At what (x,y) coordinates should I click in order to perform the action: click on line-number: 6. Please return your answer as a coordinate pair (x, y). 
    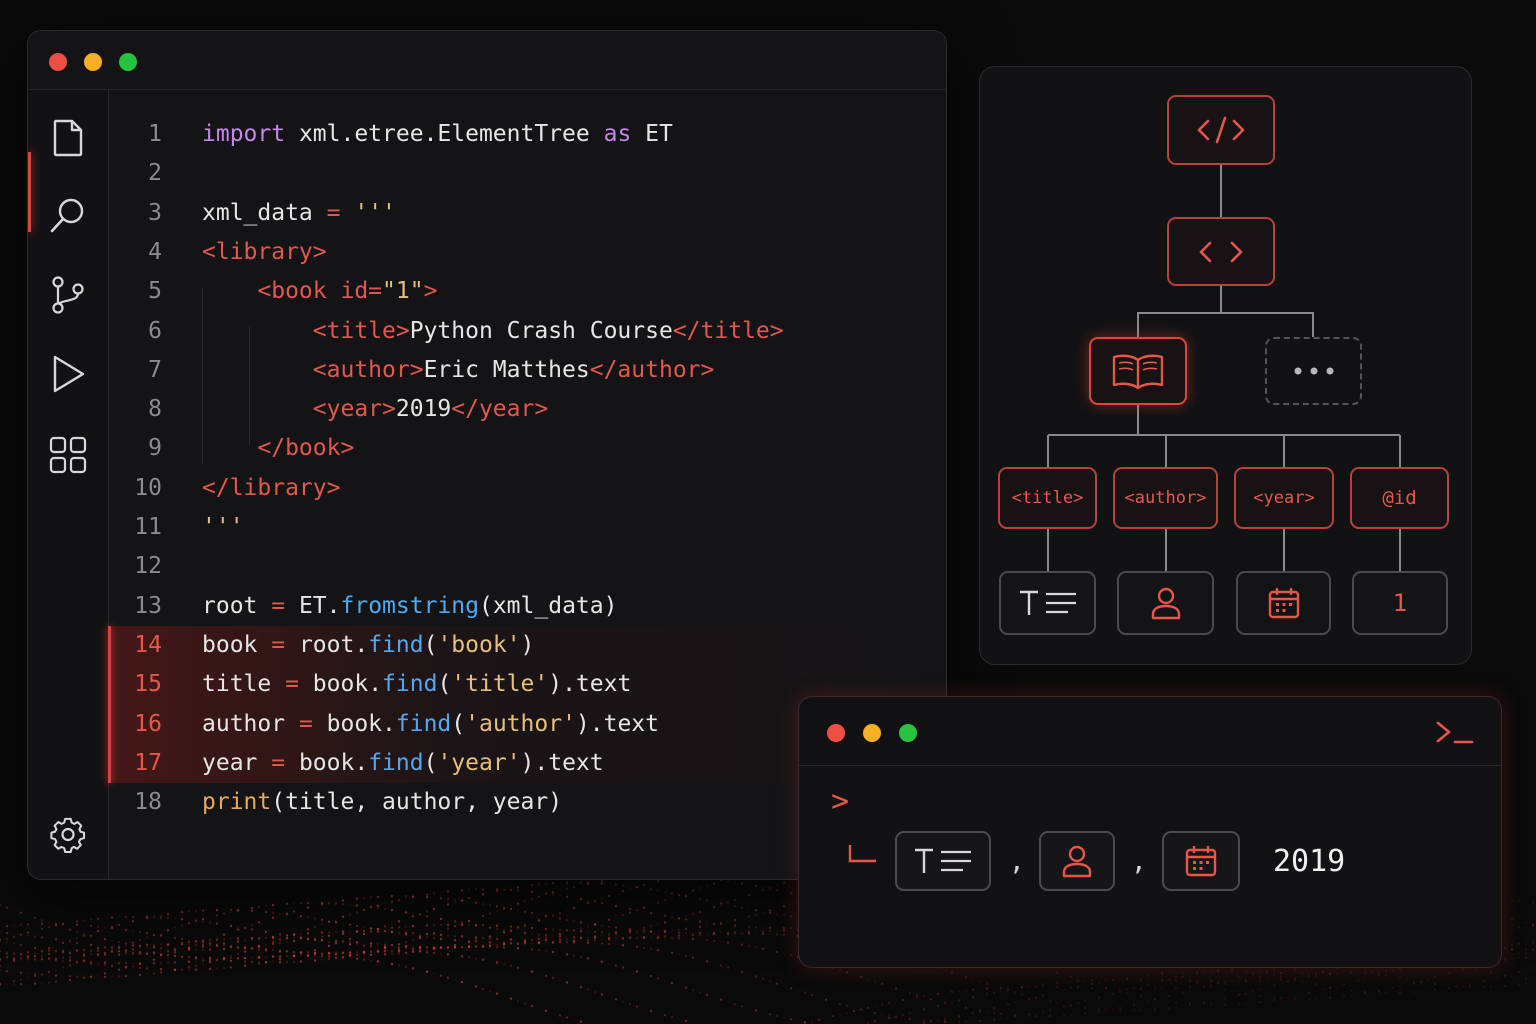
    Looking at the image, I should click on (155, 330).